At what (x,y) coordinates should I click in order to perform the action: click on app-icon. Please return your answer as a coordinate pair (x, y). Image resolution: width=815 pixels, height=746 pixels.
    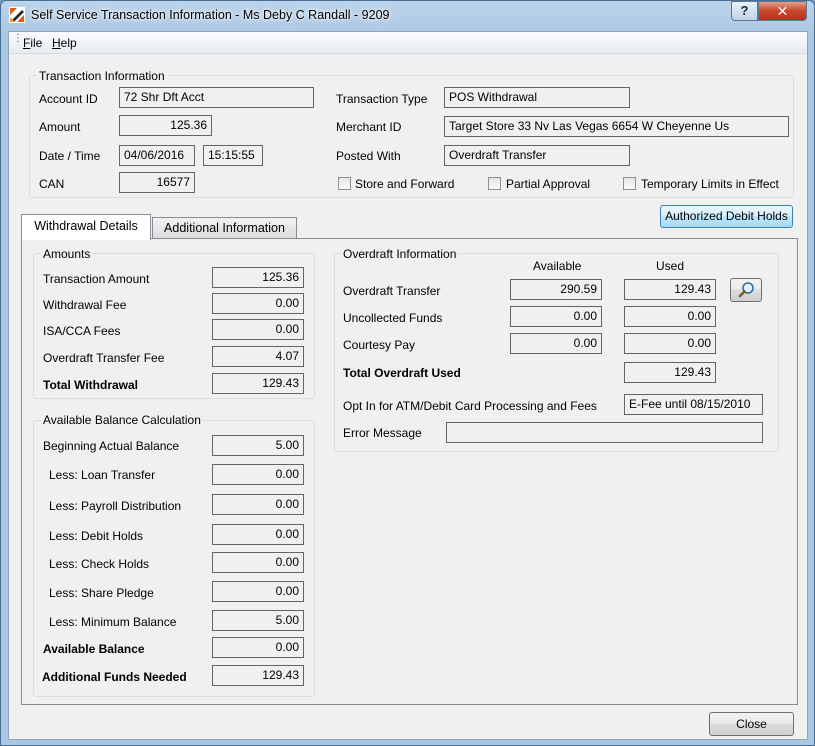
    Looking at the image, I should click on (17, 15).